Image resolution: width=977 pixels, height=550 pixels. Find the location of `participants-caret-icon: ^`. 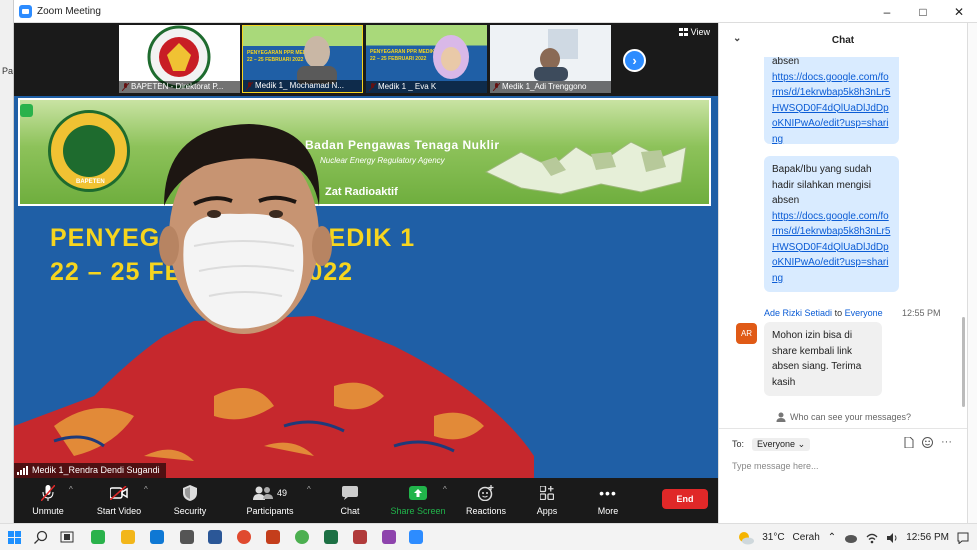

participants-caret-icon: ^ is located at coordinates (309, 489).